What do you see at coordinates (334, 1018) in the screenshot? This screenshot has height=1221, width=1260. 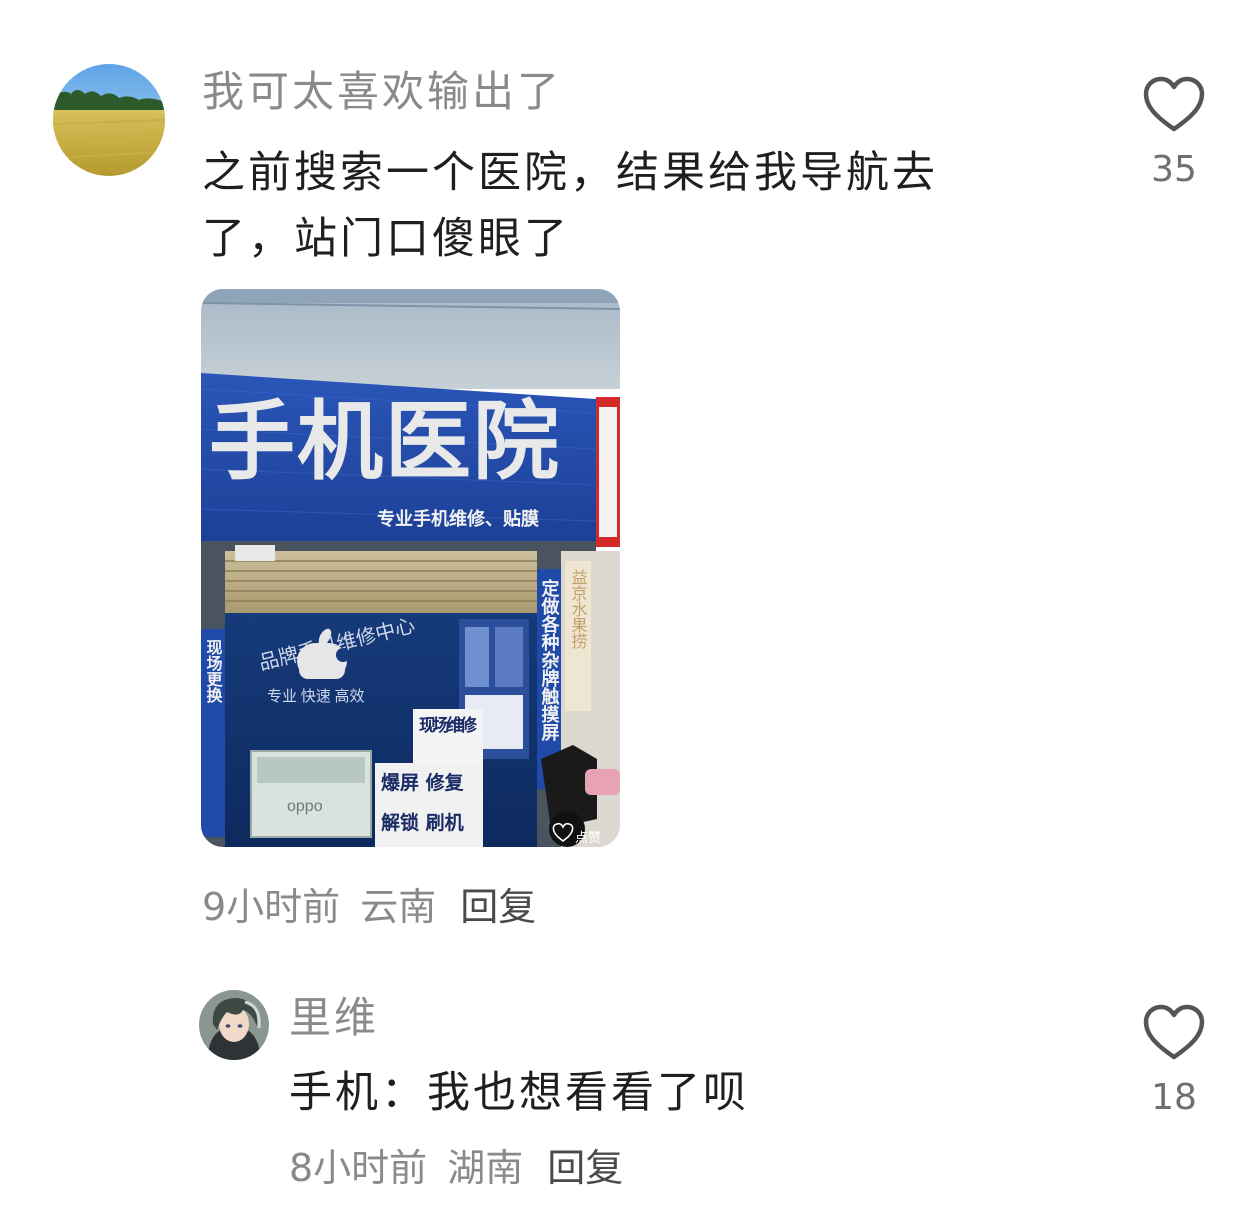 I see `comment-author: 里维` at bounding box center [334, 1018].